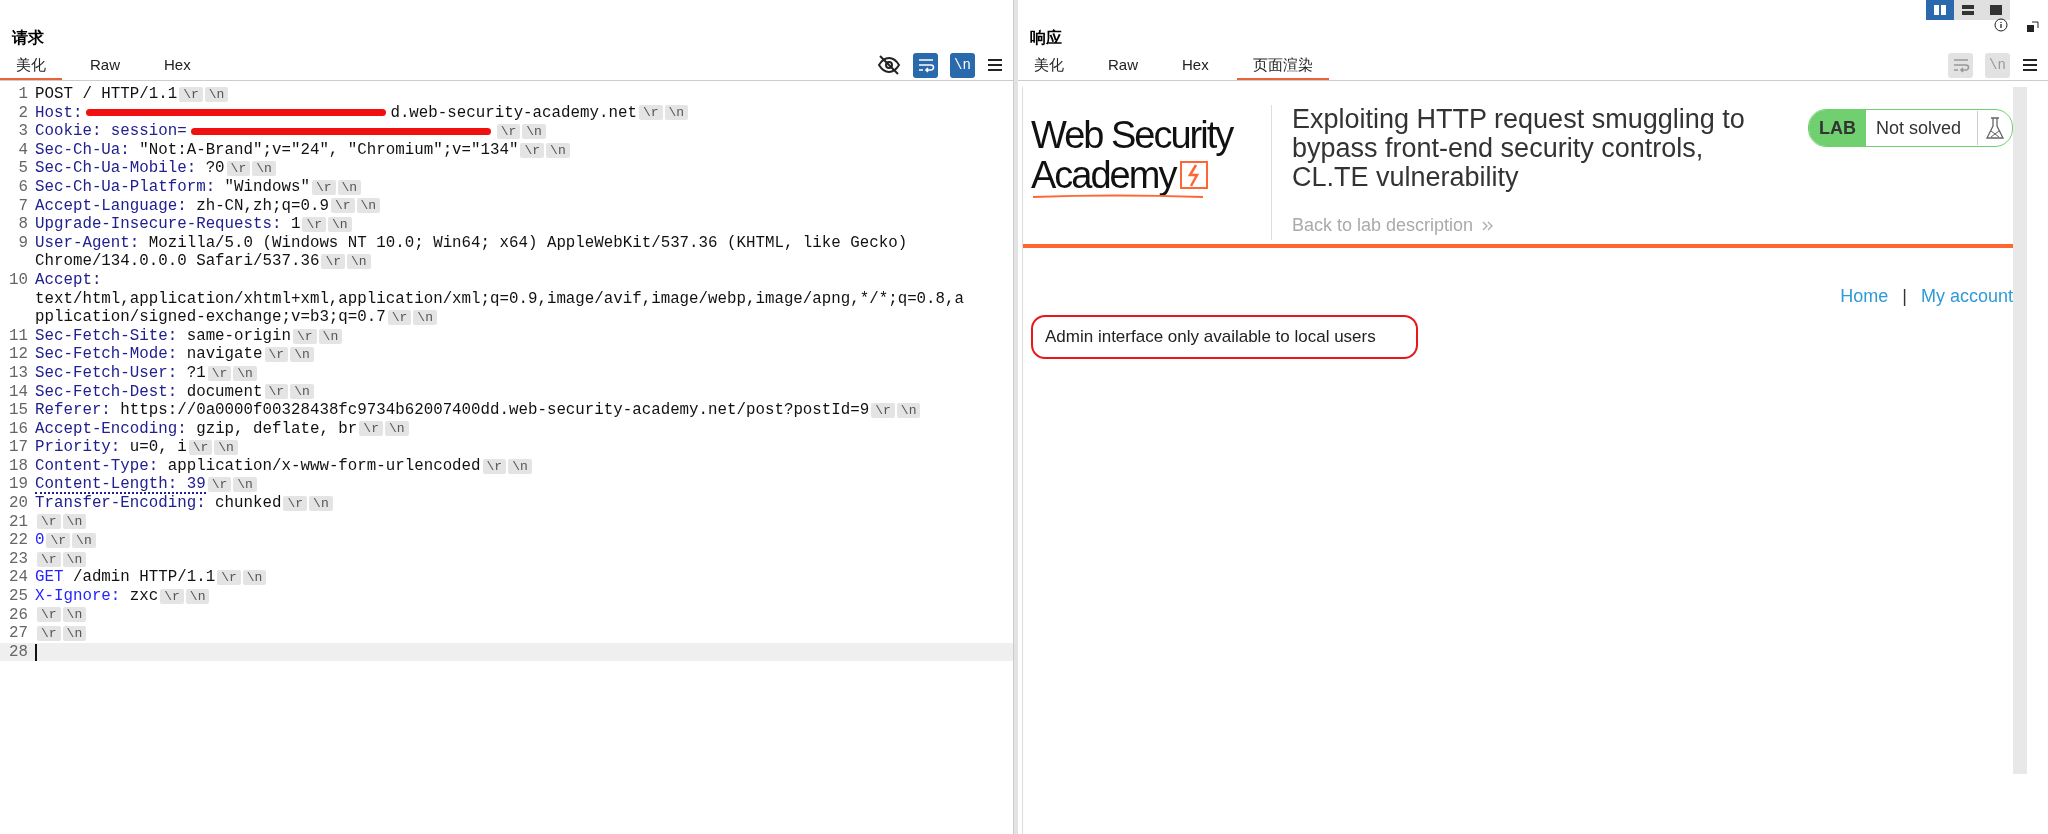 The image size is (2048, 834). I want to click on line-number: 27, so click(18, 633).